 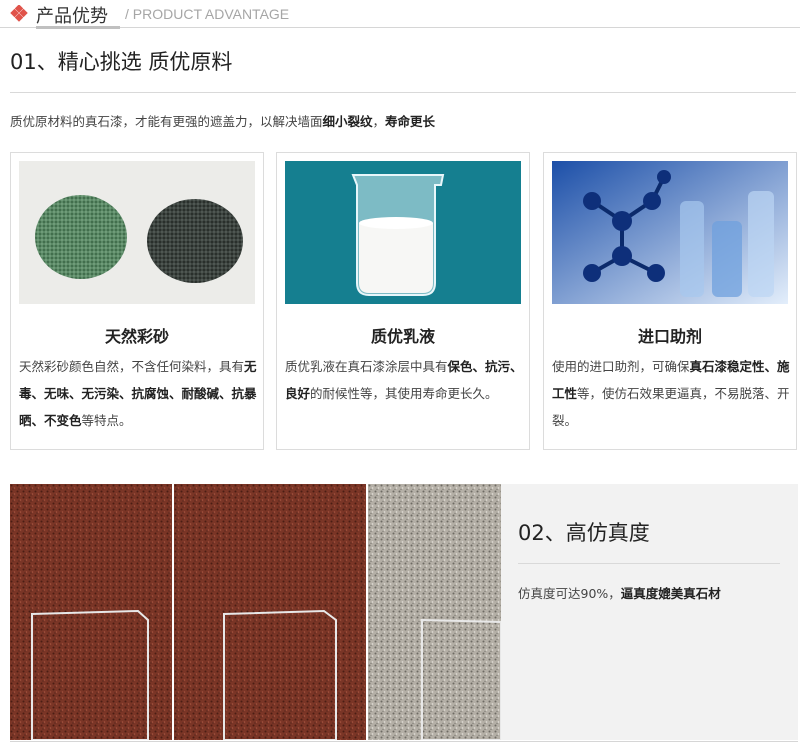 I want to click on intro-text: 质优原材料的真石漆，才能有更强的遮盖力，以解决墙面细小裂纹，寿命更长, so click(x=223, y=121).